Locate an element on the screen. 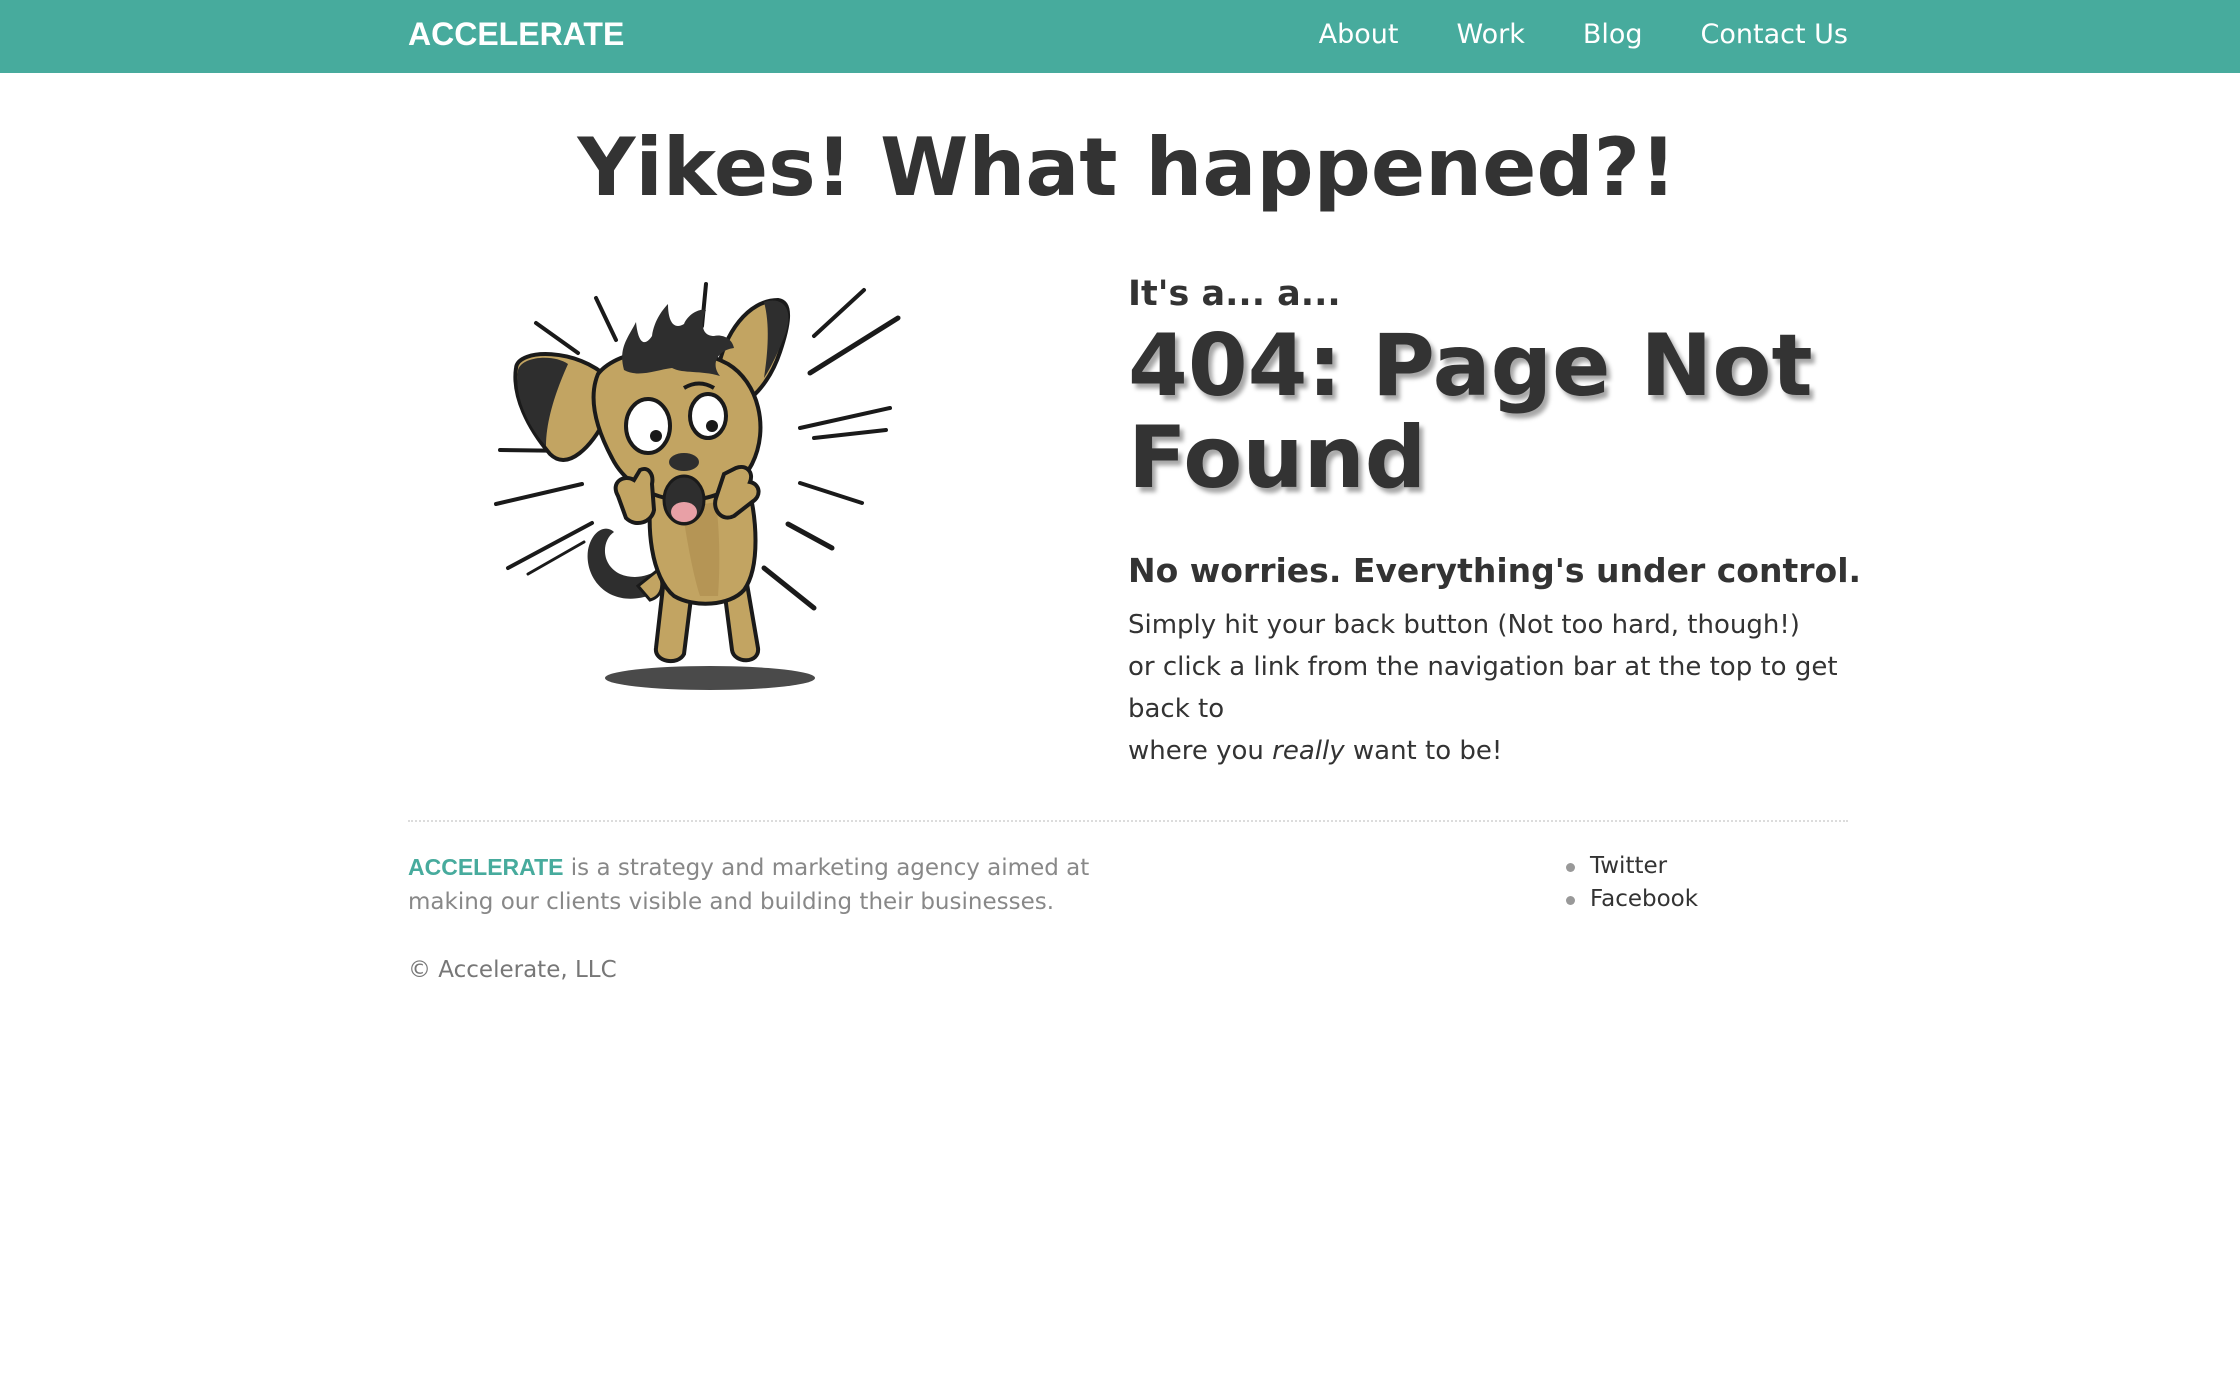  page-title: Yikes! What happened?! is located at coordinates (1127, 167).